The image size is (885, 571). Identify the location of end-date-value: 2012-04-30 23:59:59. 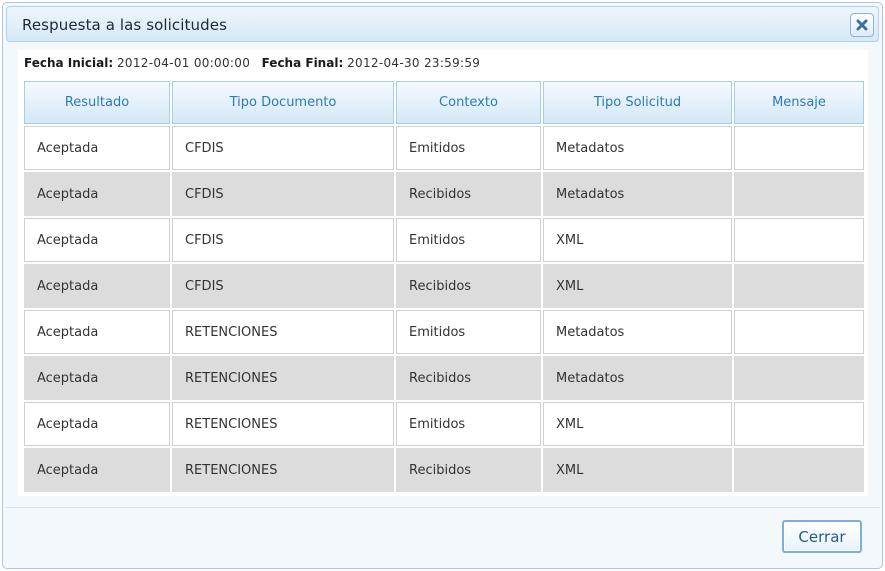
(414, 63).